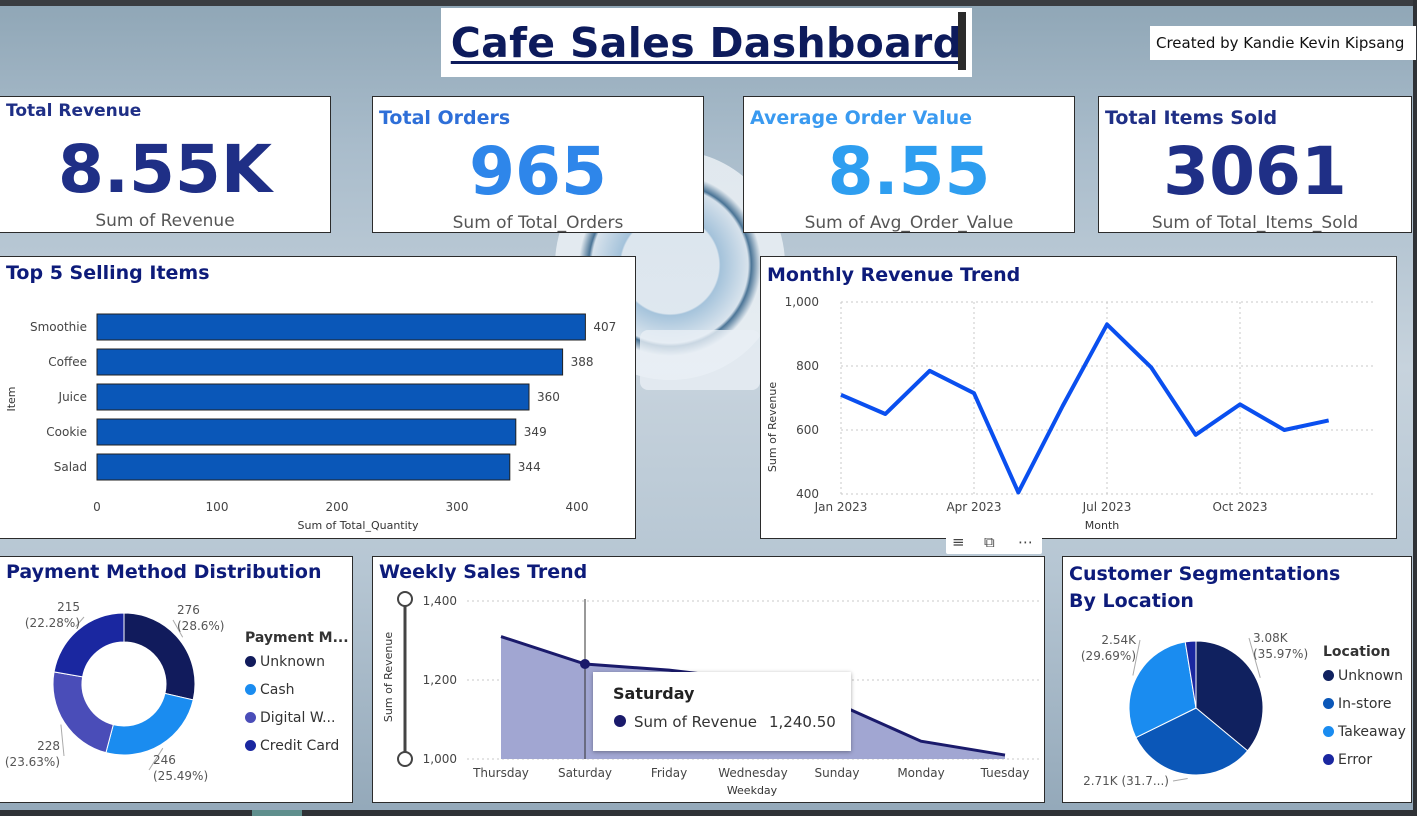 The height and width of the screenshot is (816, 1417). What do you see at coordinates (1108, 656) in the screenshot?
I see `data-label: (29.69%)` at bounding box center [1108, 656].